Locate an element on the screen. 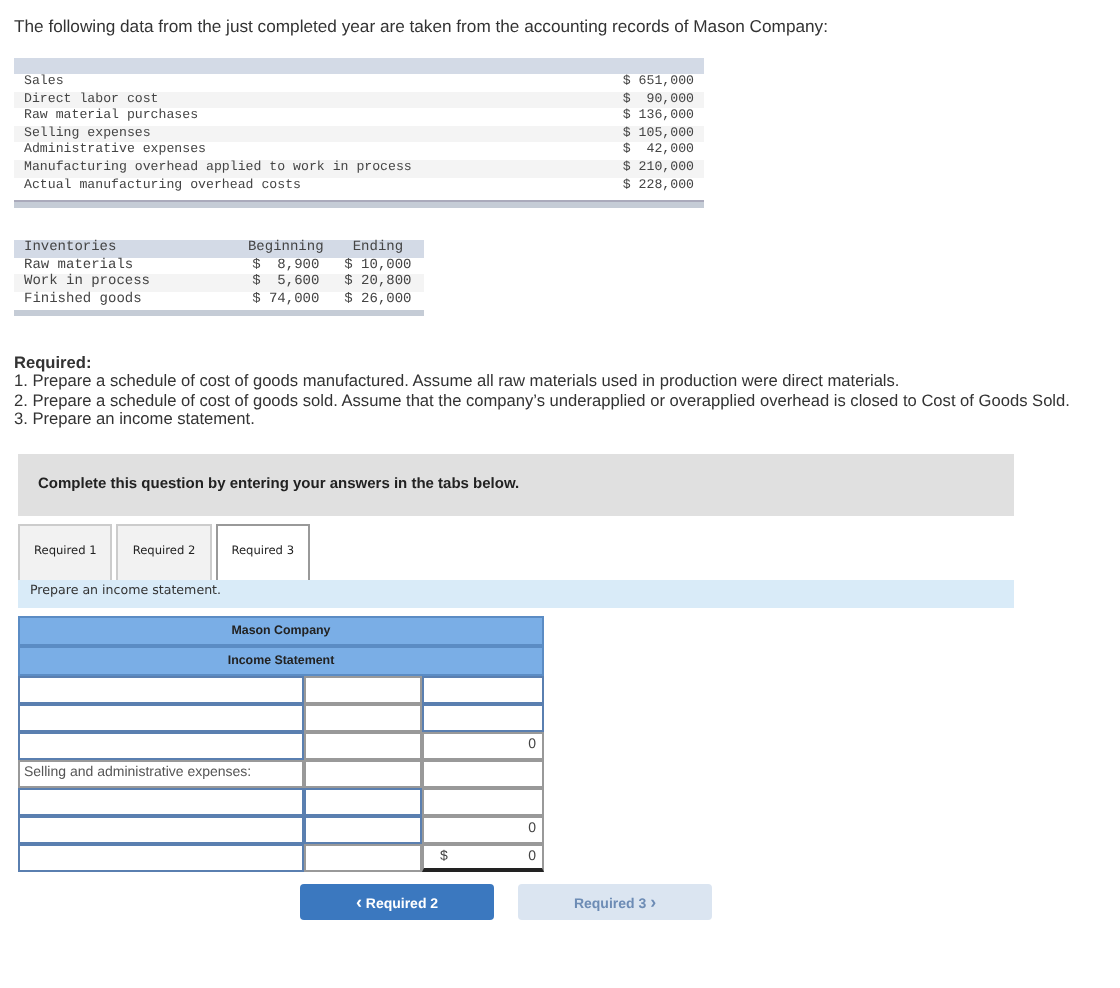 The width and height of the screenshot is (1120, 988). chevron-left-icon: ‹ is located at coordinates (358, 901).